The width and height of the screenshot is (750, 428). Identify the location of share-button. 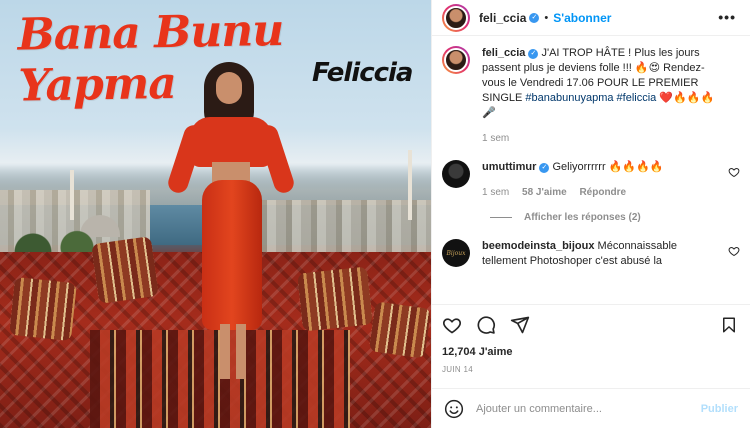
(520, 325).